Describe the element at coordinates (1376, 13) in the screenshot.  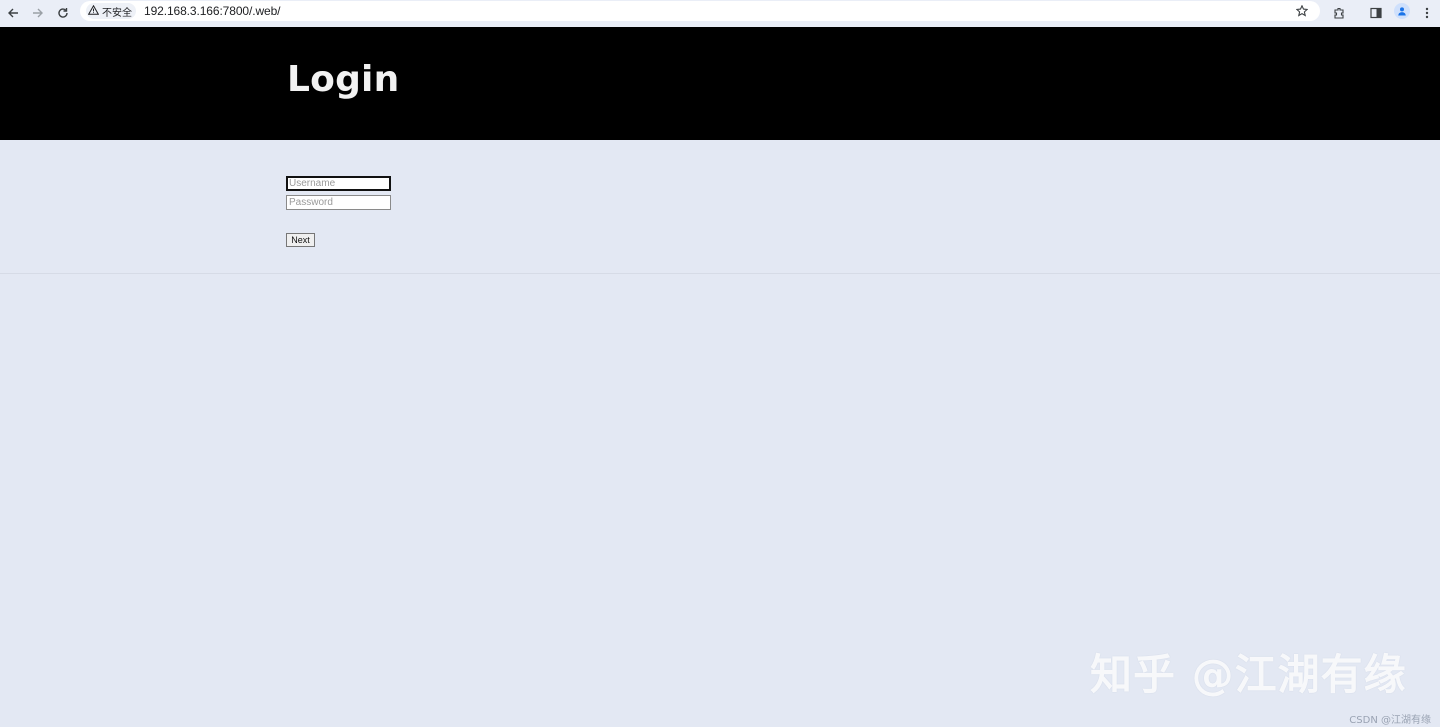
I see `side-panel-icon` at that location.